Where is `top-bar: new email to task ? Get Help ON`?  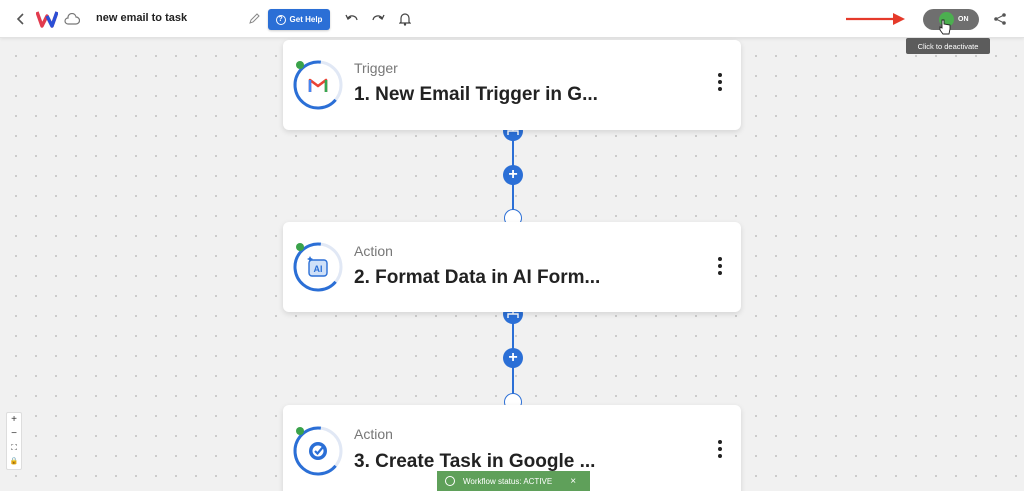
top-bar: new email to task ? Get Help ON is located at coordinates (512, 19).